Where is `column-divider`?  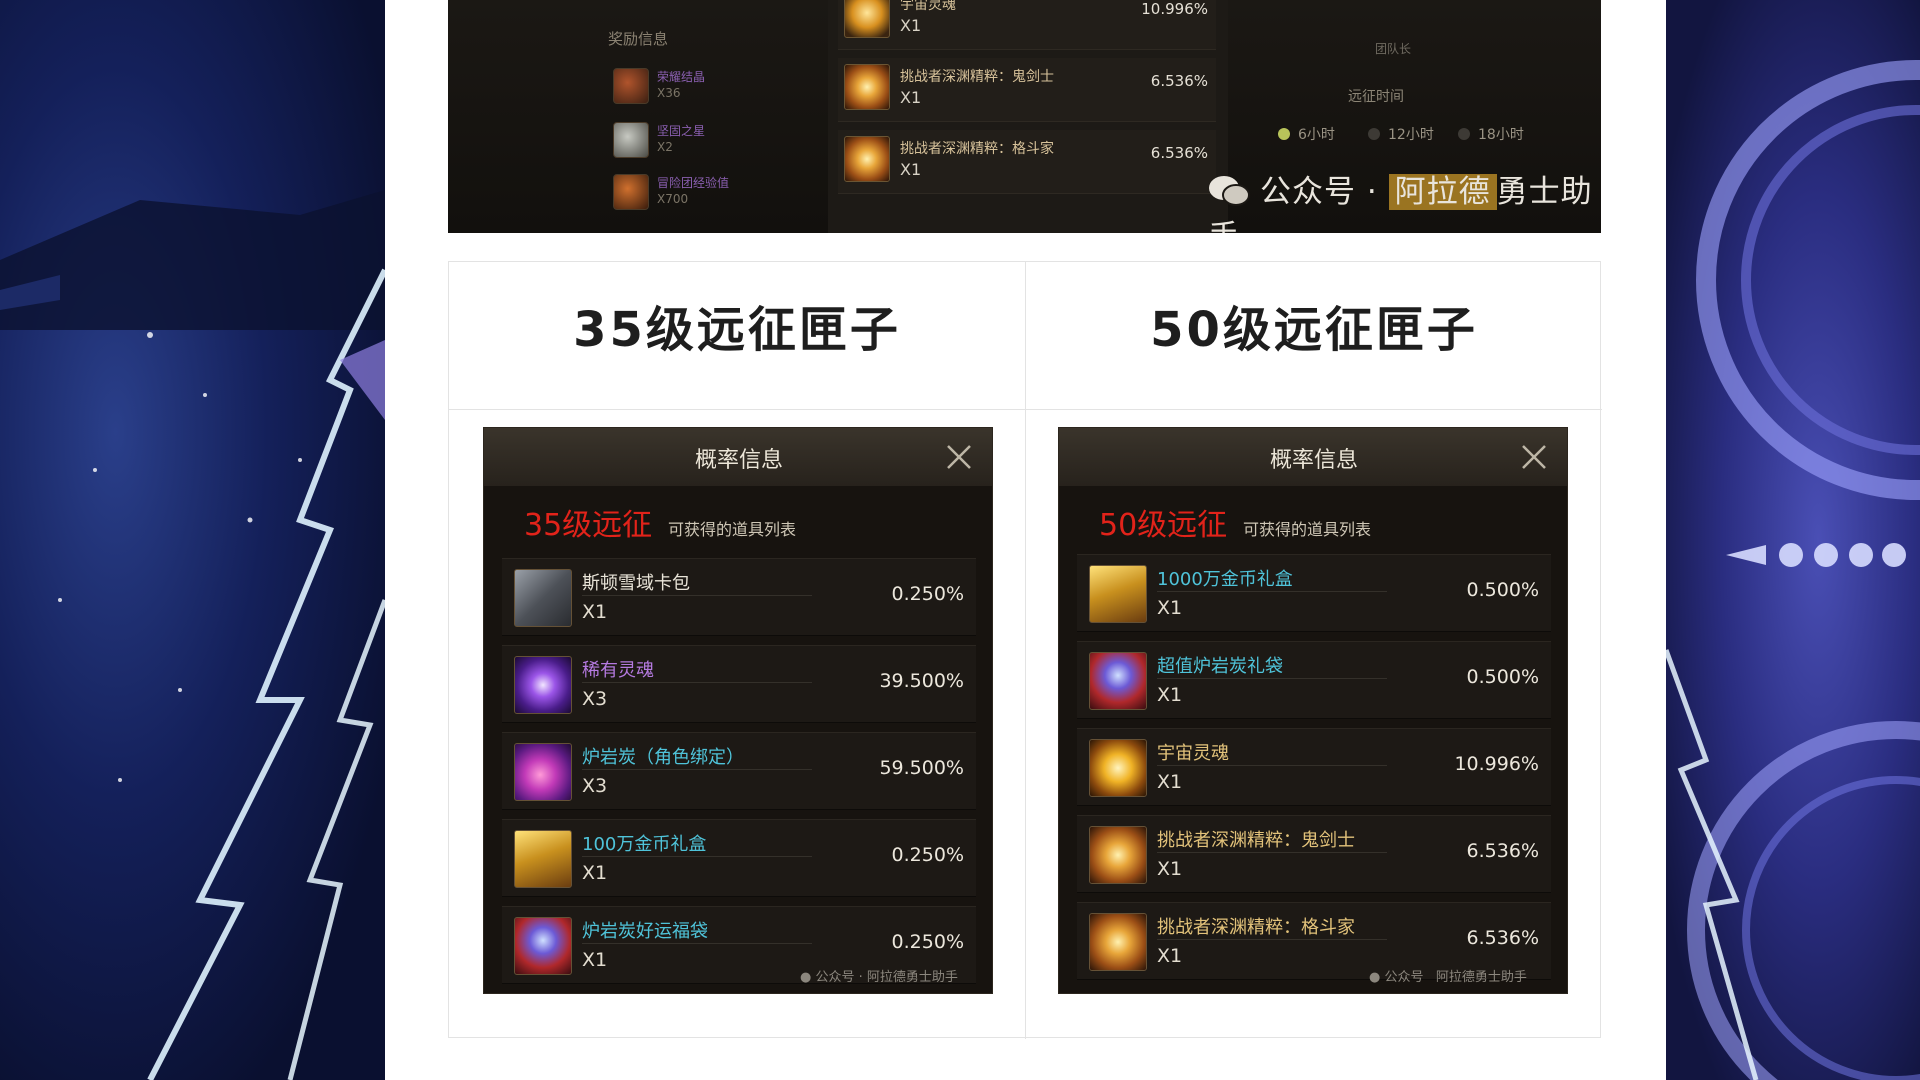
column-divider is located at coordinates (1025, 650).